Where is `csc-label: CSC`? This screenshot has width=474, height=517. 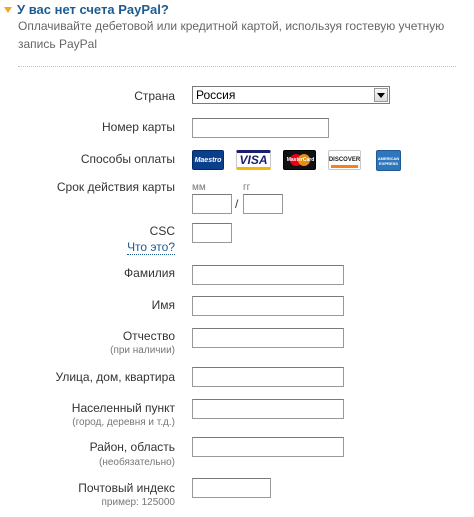 csc-label: CSC is located at coordinates (162, 231).